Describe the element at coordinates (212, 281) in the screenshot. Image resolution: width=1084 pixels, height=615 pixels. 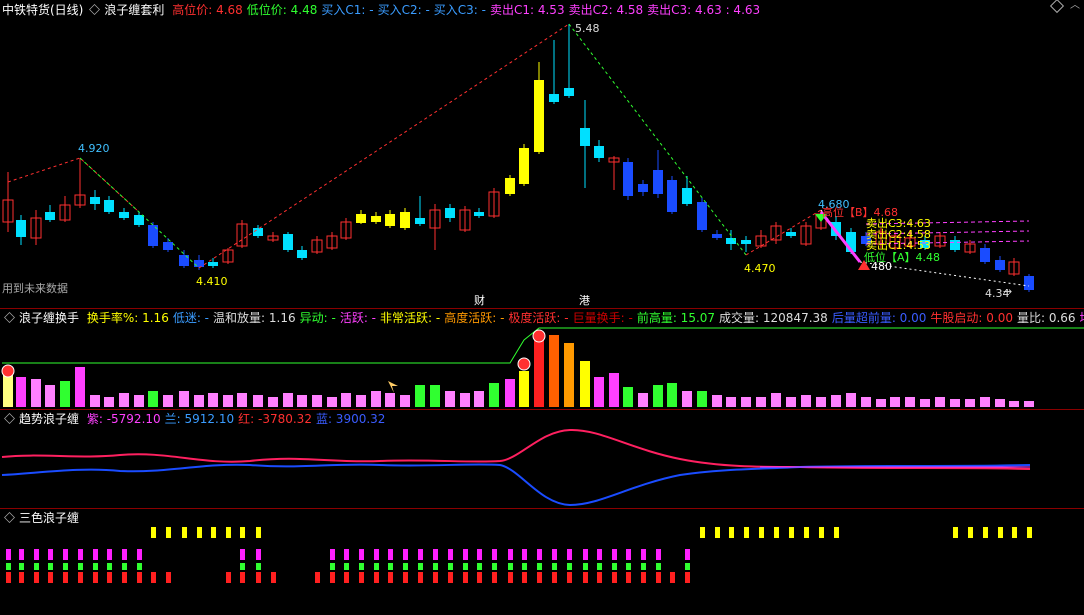
I see `price-label: 4.410` at that location.